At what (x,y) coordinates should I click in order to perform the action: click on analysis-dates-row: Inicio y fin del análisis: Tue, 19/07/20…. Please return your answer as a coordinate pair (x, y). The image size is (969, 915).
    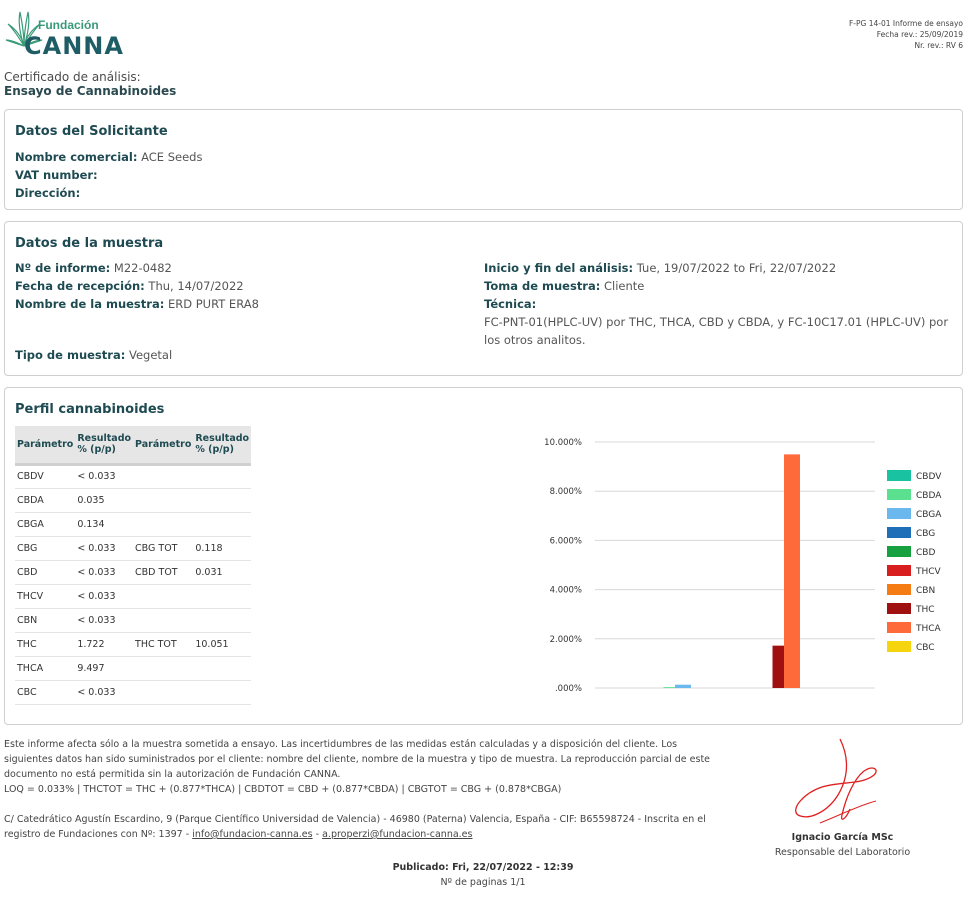
    Looking at the image, I should click on (719, 268).